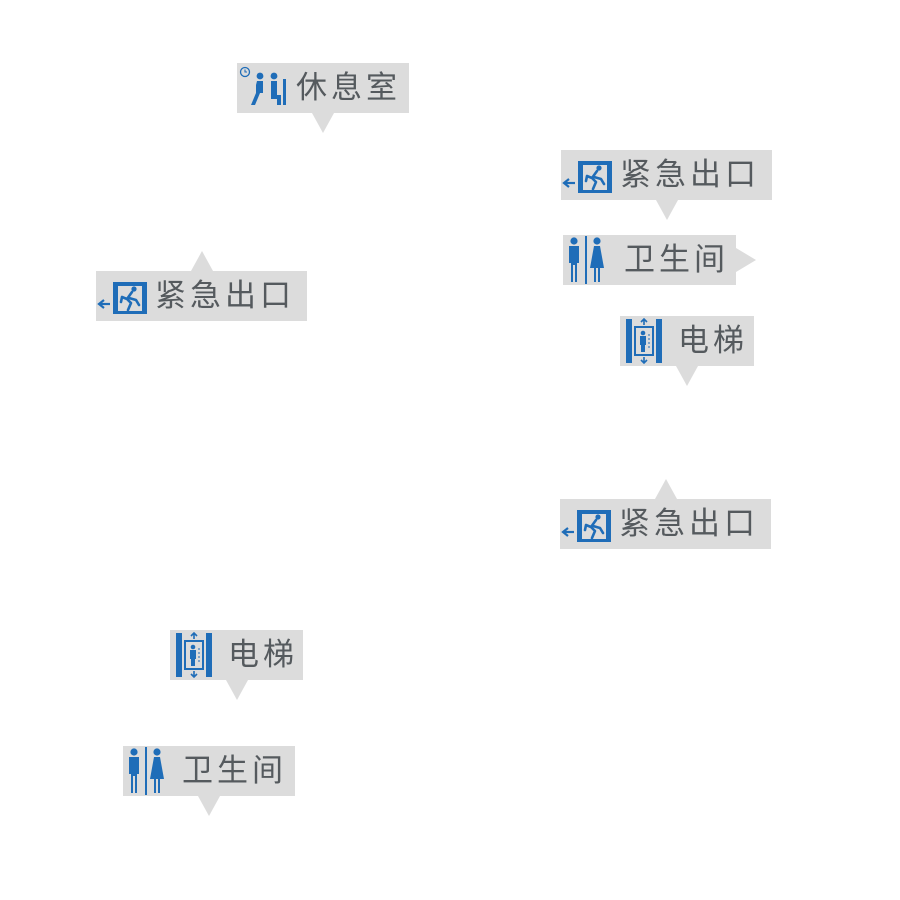  I want to click on sign-label: 休息室, so click(348, 88).